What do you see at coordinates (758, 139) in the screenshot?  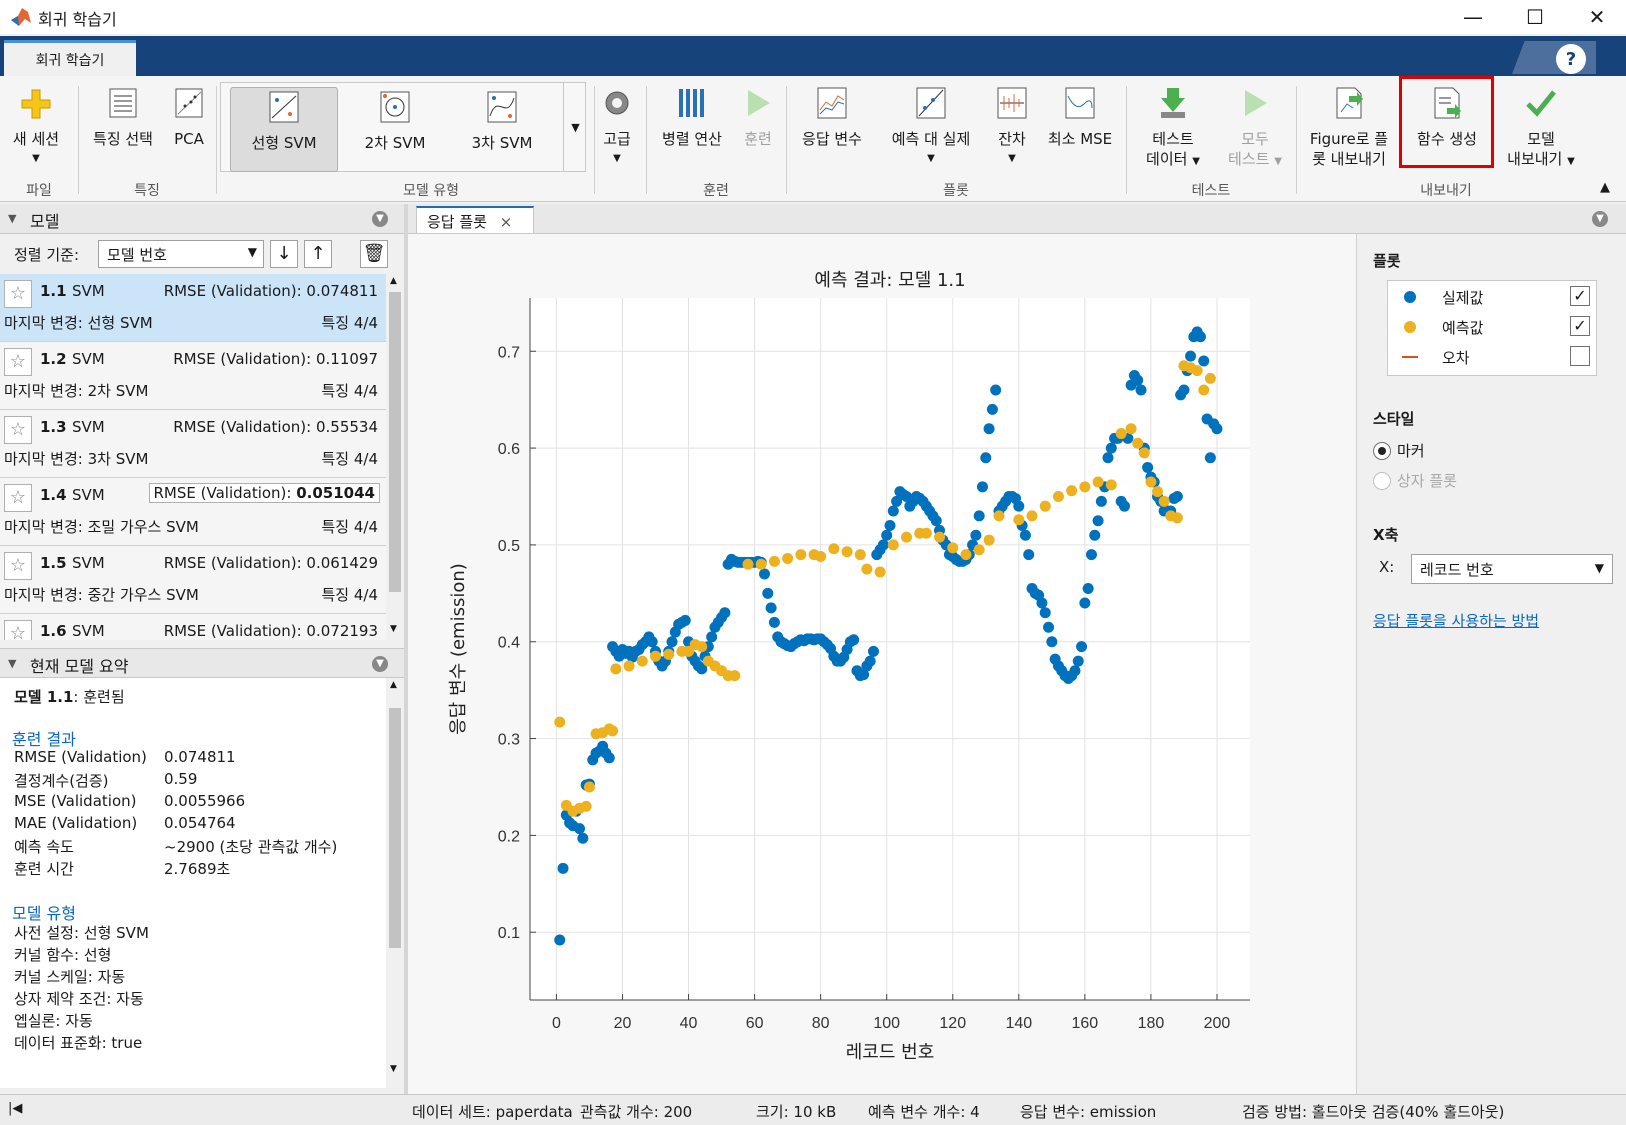 I see `train-label: 훈련` at bounding box center [758, 139].